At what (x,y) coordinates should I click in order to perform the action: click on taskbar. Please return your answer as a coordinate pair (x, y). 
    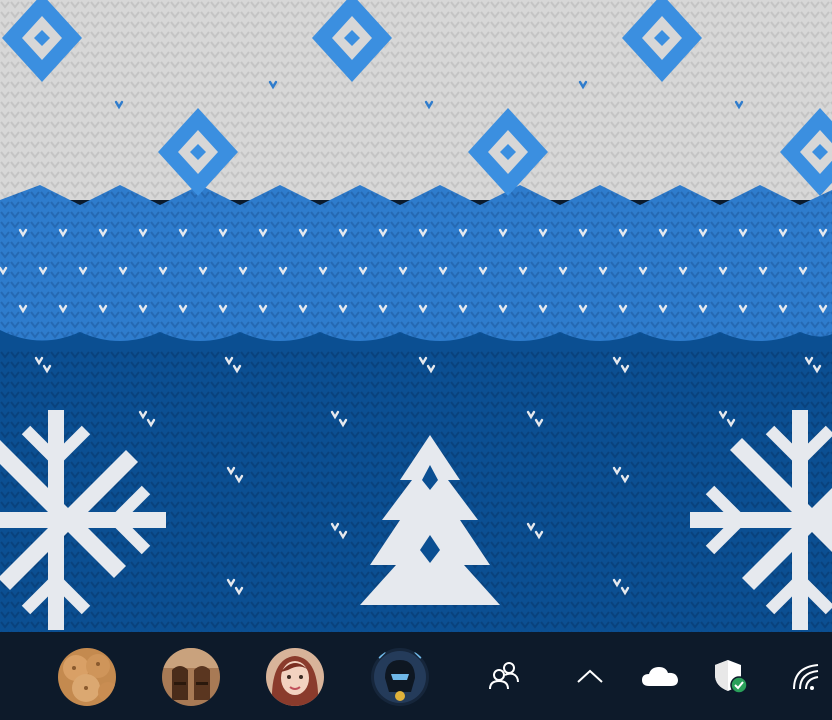
    Looking at the image, I should click on (416, 676).